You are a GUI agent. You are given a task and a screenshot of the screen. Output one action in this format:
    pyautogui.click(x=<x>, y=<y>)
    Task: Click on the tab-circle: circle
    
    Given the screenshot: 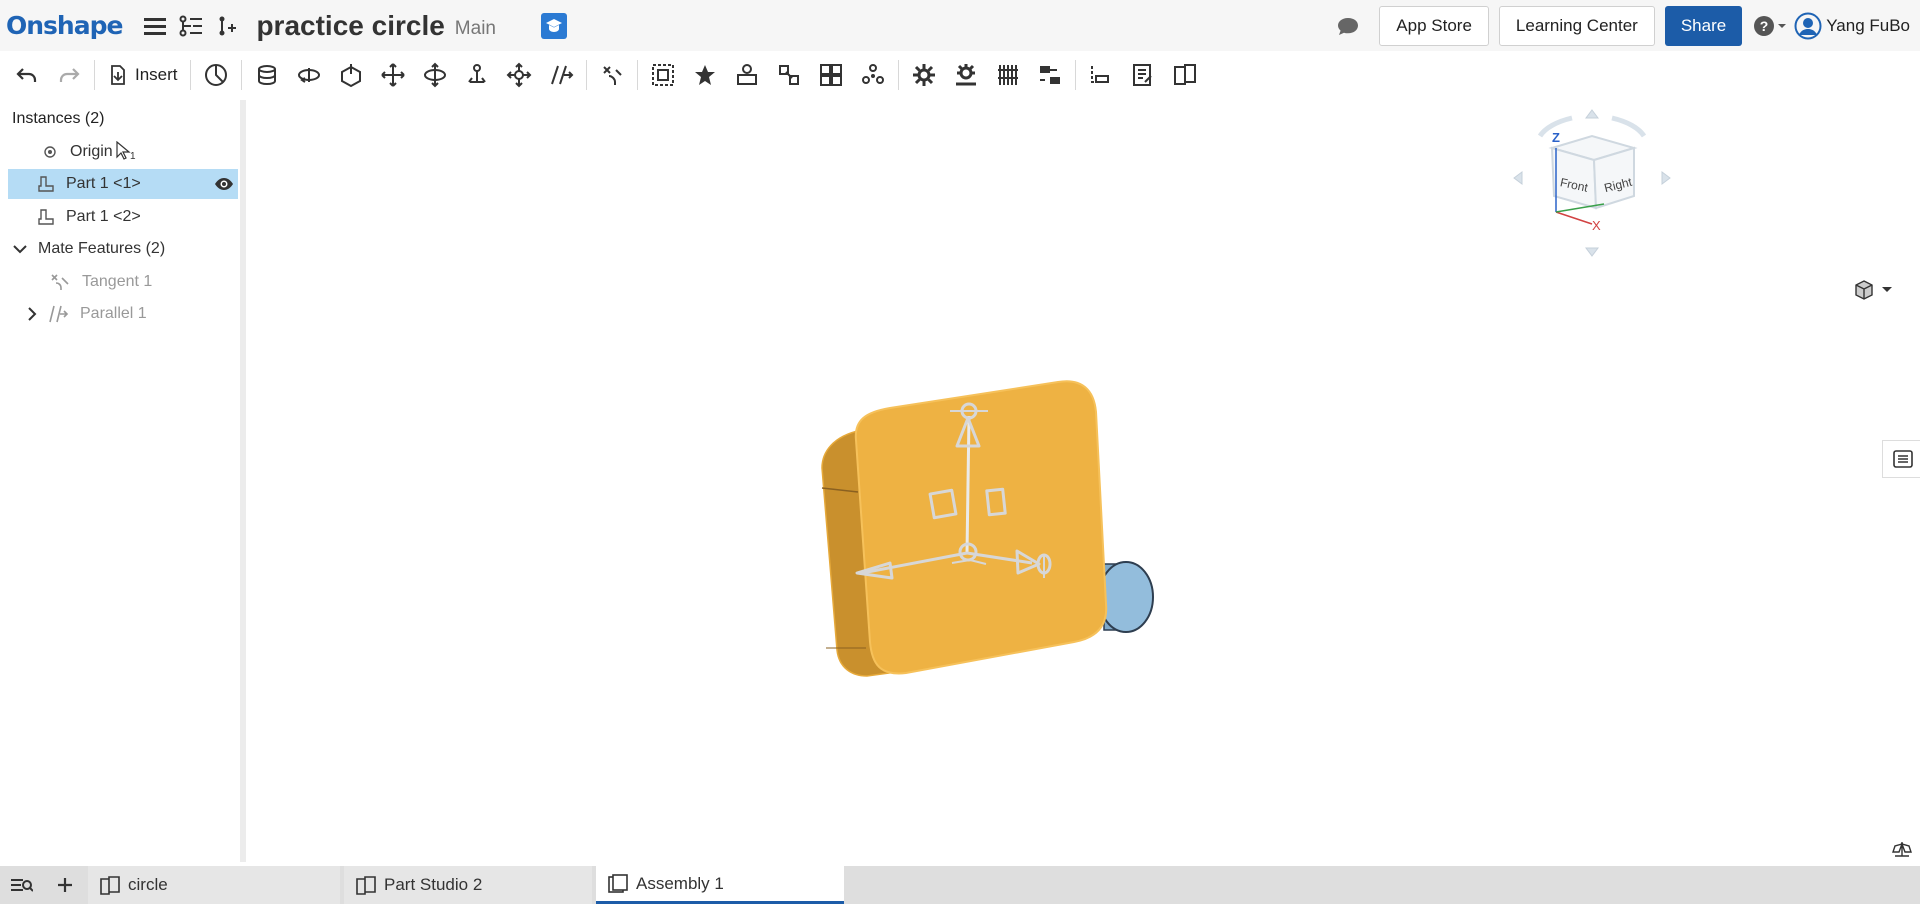 What is the action you would take?
    pyautogui.click(x=214, y=885)
    